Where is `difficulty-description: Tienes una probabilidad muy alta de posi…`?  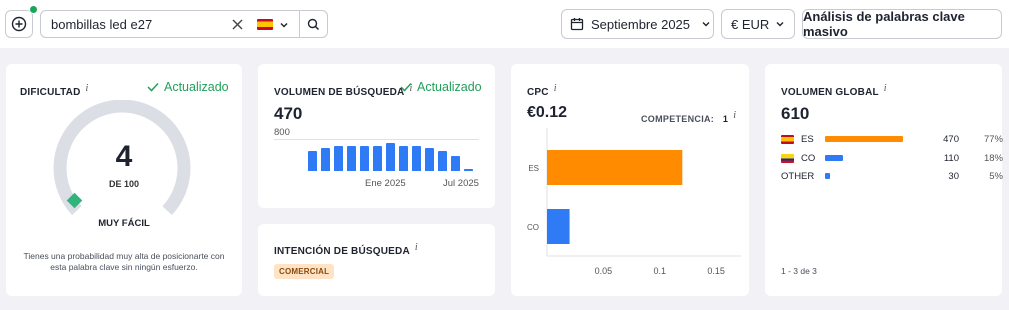 difficulty-description: Tienes una probabilidad muy alta de posi… is located at coordinates (124, 261).